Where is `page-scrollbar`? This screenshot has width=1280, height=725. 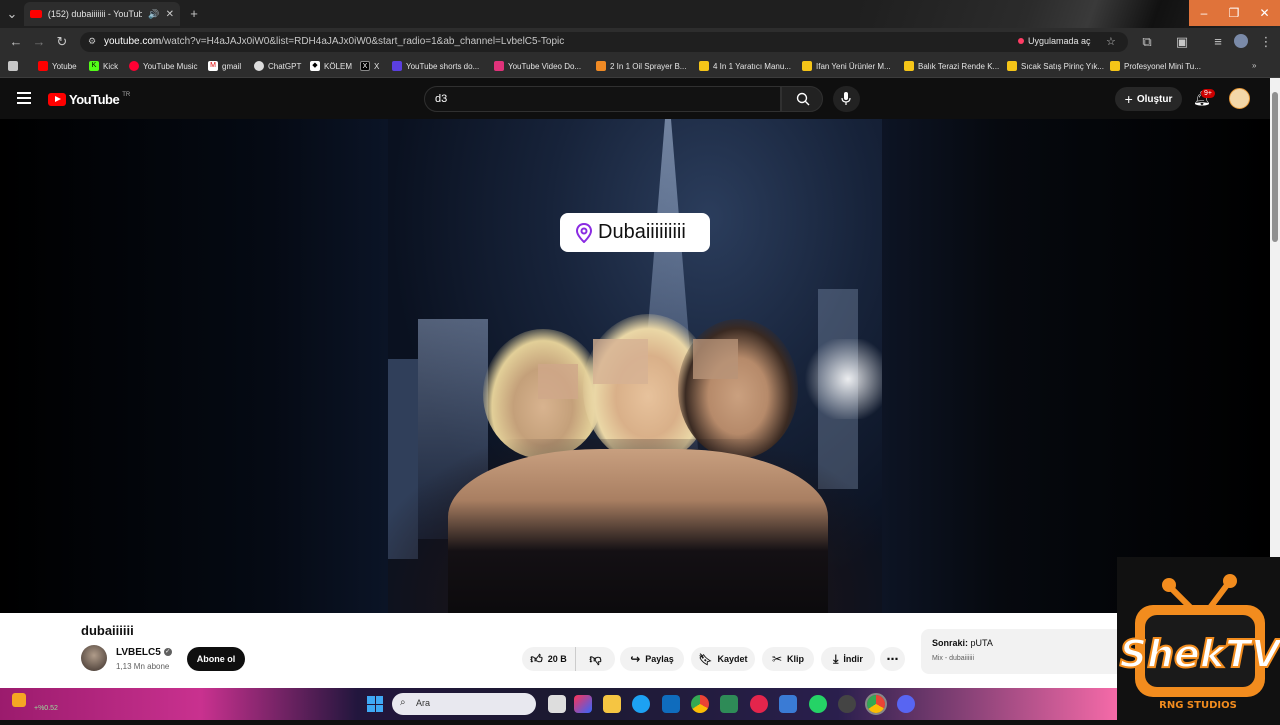
page-scrollbar is located at coordinates (1275, 317).